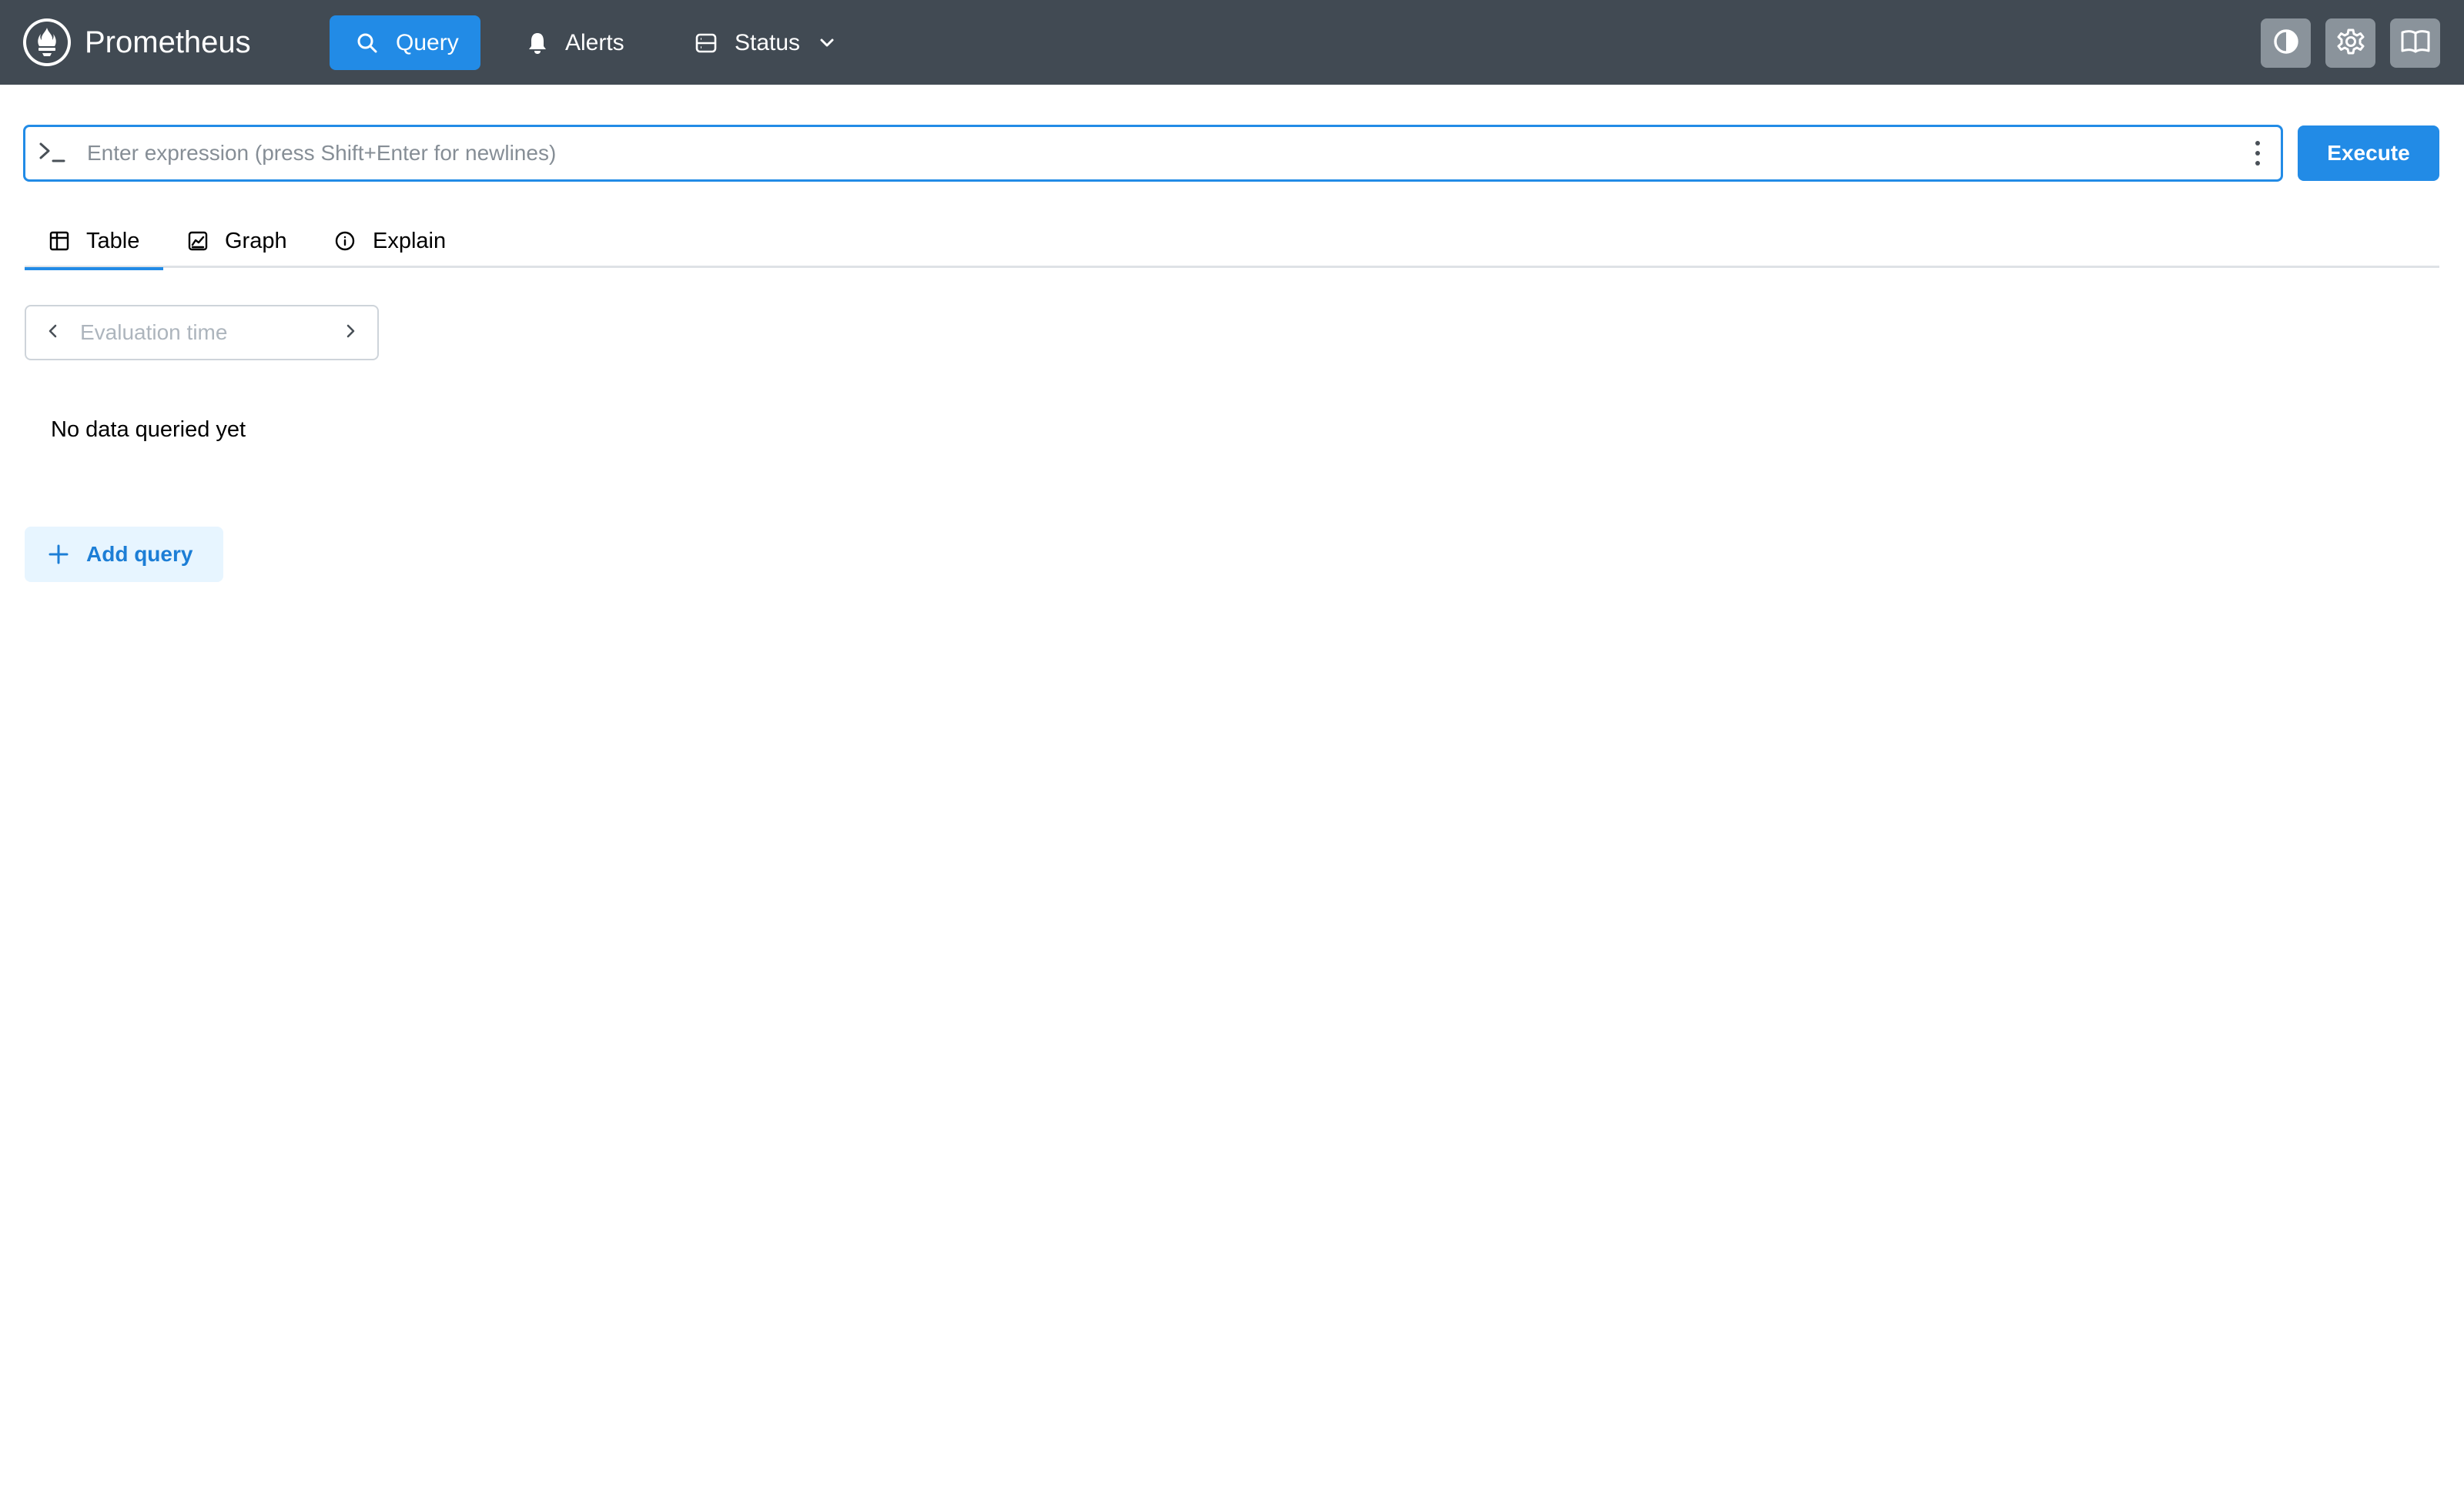  What do you see at coordinates (198, 332) in the screenshot?
I see `evaluation-time-input` at bounding box center [198, 332].